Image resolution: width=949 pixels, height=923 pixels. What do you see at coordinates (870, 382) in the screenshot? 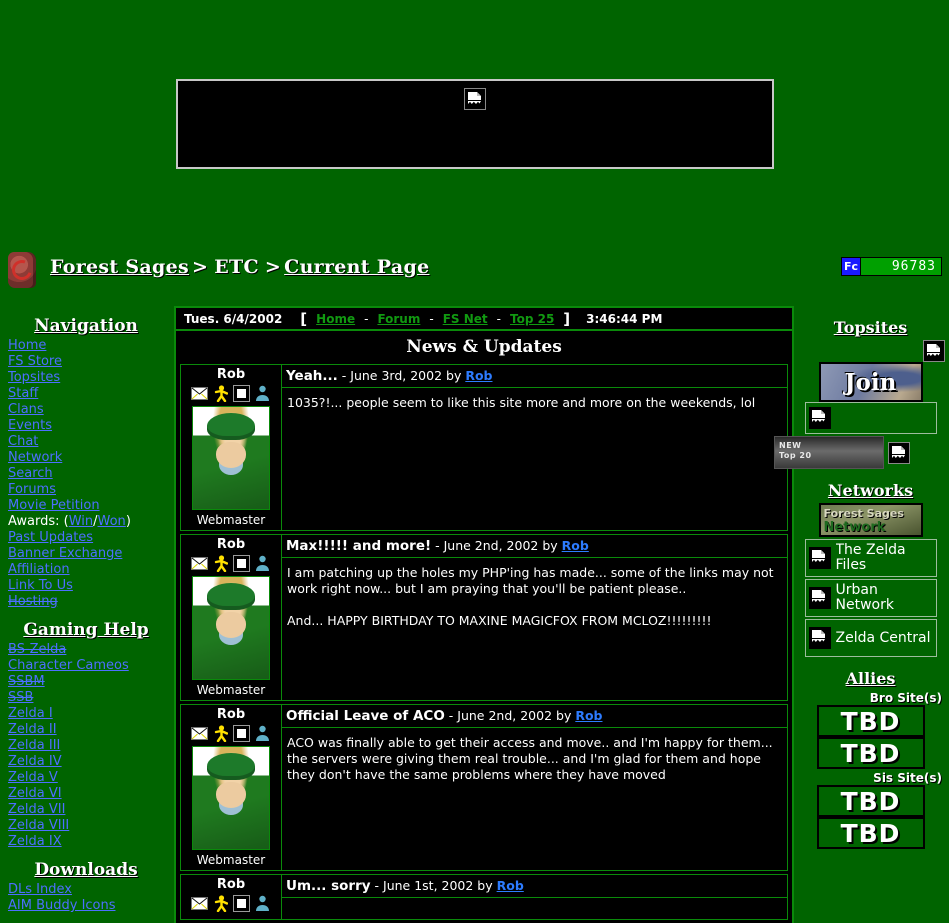
I see `topsites-join-button: Join` at bounding box center [870, 382].